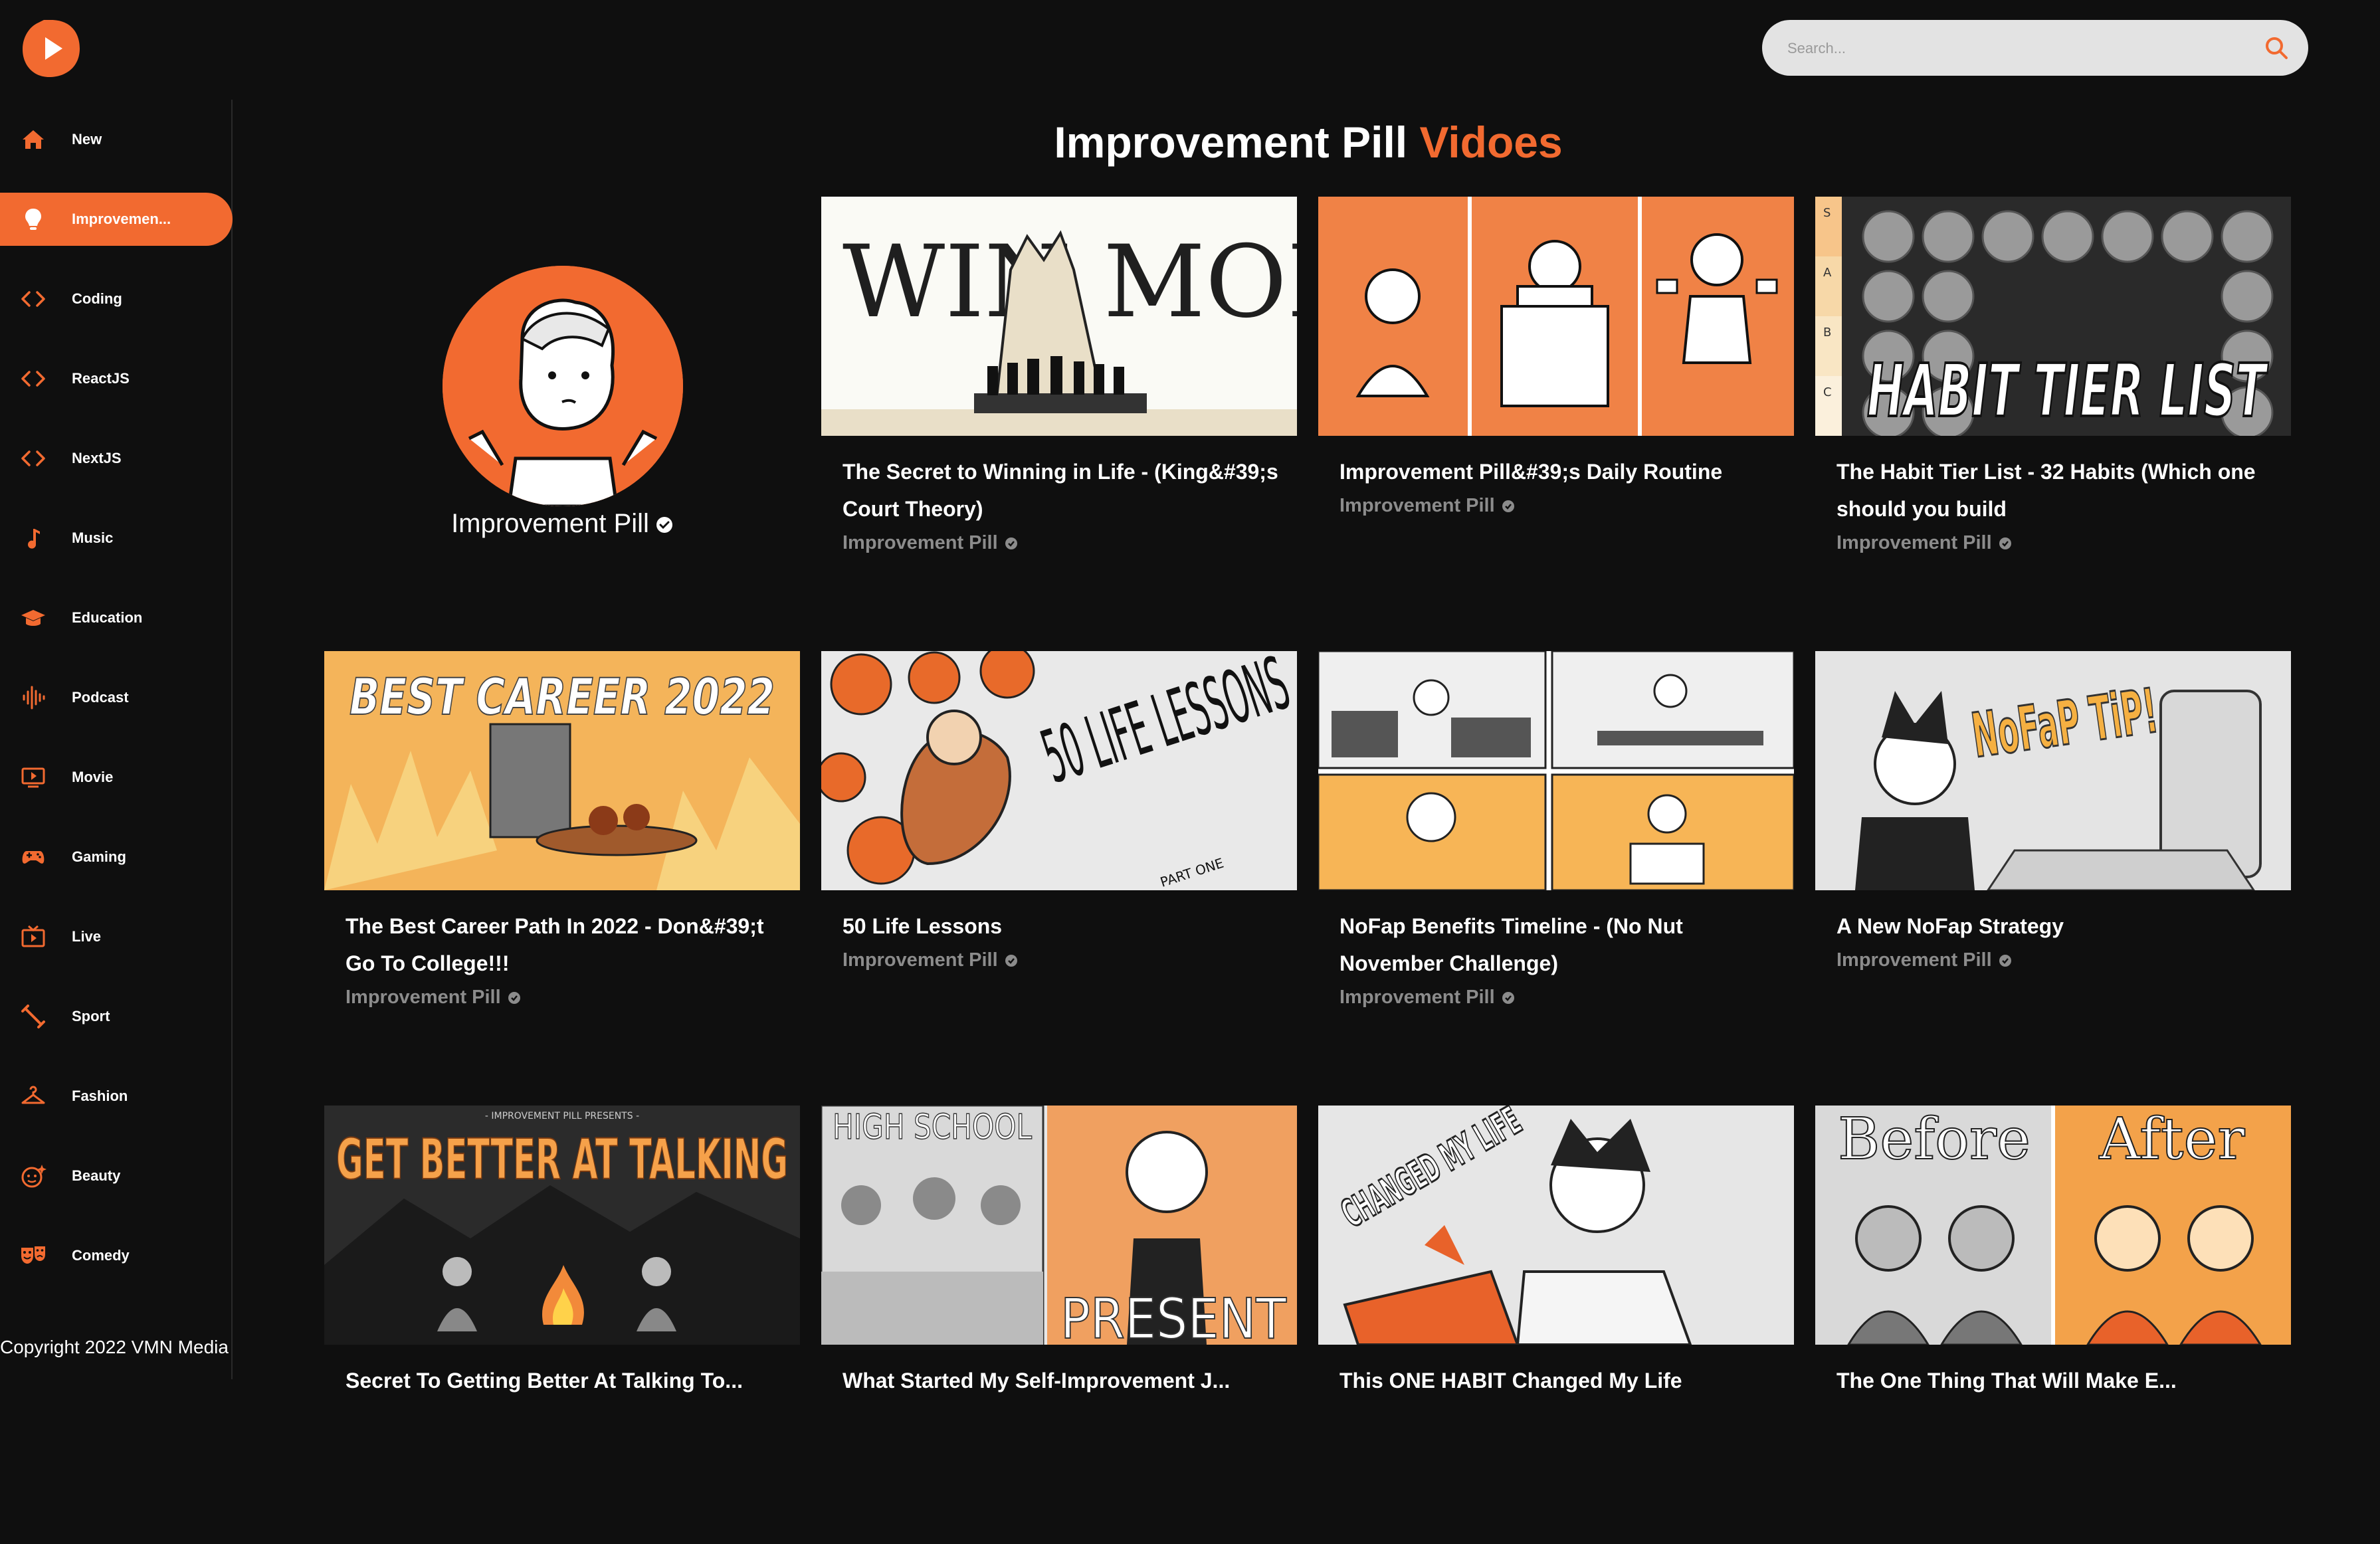 The image size is (2380, 1544). What do you see at coordinates (108, 617) in the screenshot?
I see `sidebar-item-label: Education` at bounding box center [108, 617].